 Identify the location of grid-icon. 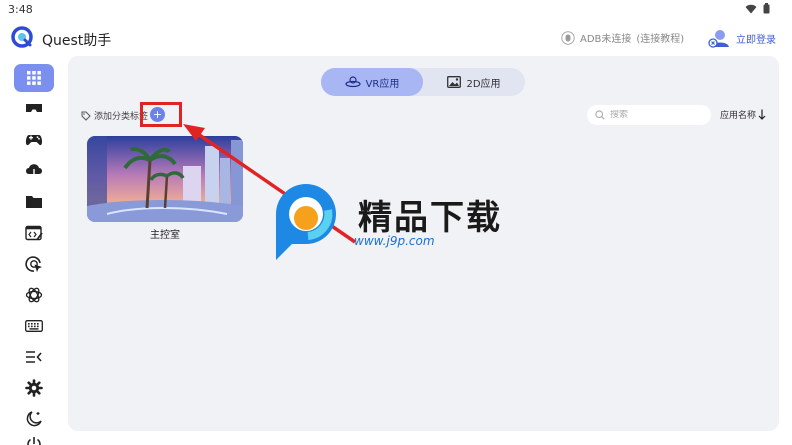
(34, 78).